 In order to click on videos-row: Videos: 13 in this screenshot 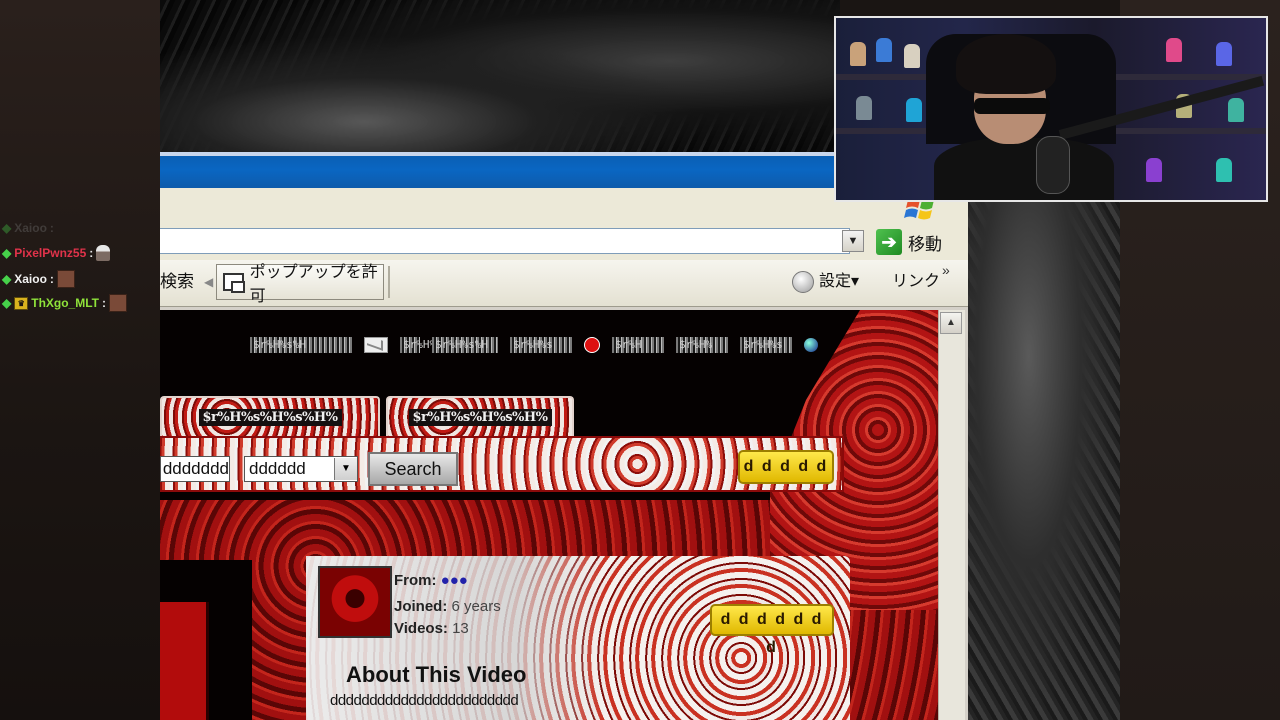, I will do `click(431, 628)`.